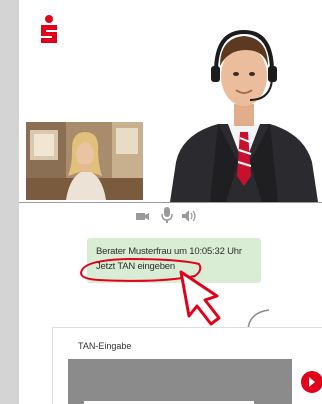 The height and width of the screenshot is (404, 322). What do you see at coordinates (105, 346) in the screenshot?
I see `tan-title: TAN-Eingabe` at bounding box center [105, 346].